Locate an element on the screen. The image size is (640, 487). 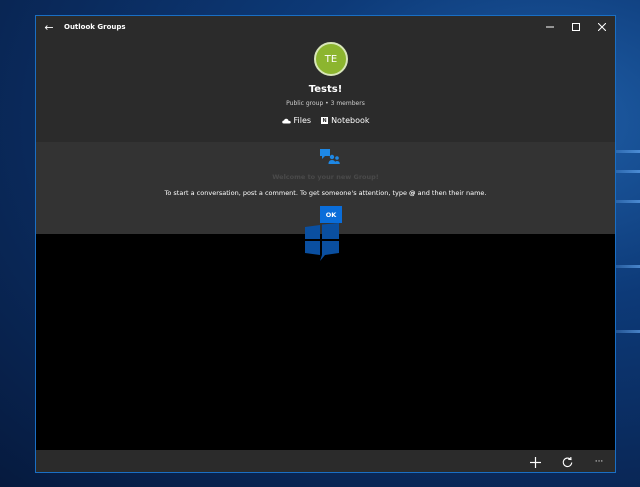
window-controls is located at coordinates (576, 27).